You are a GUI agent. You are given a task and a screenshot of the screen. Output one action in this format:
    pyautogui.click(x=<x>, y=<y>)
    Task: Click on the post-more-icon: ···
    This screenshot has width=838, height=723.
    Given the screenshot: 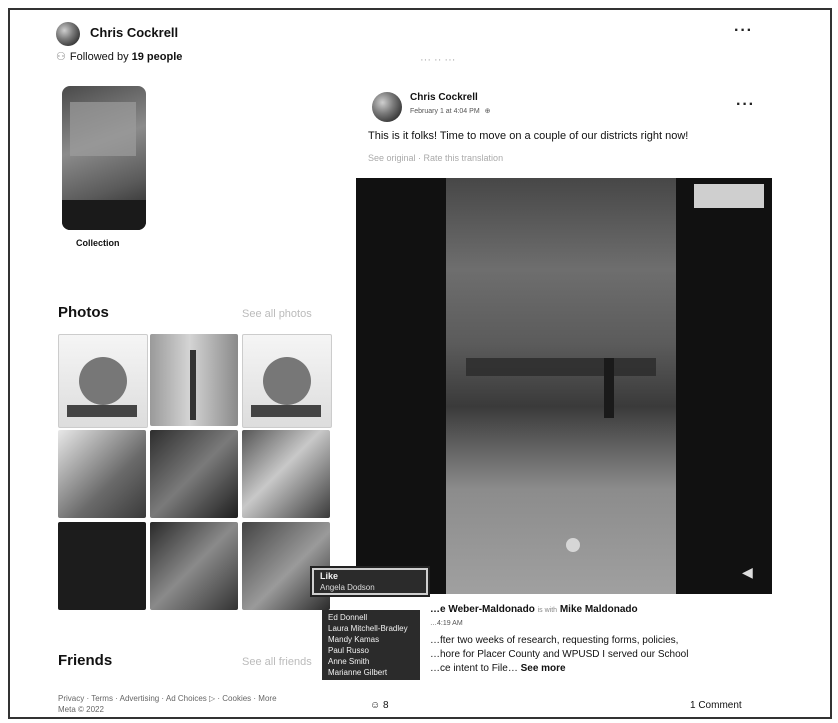 What is the action you would take?
    pyautogui.click(x=745, y=105)
    